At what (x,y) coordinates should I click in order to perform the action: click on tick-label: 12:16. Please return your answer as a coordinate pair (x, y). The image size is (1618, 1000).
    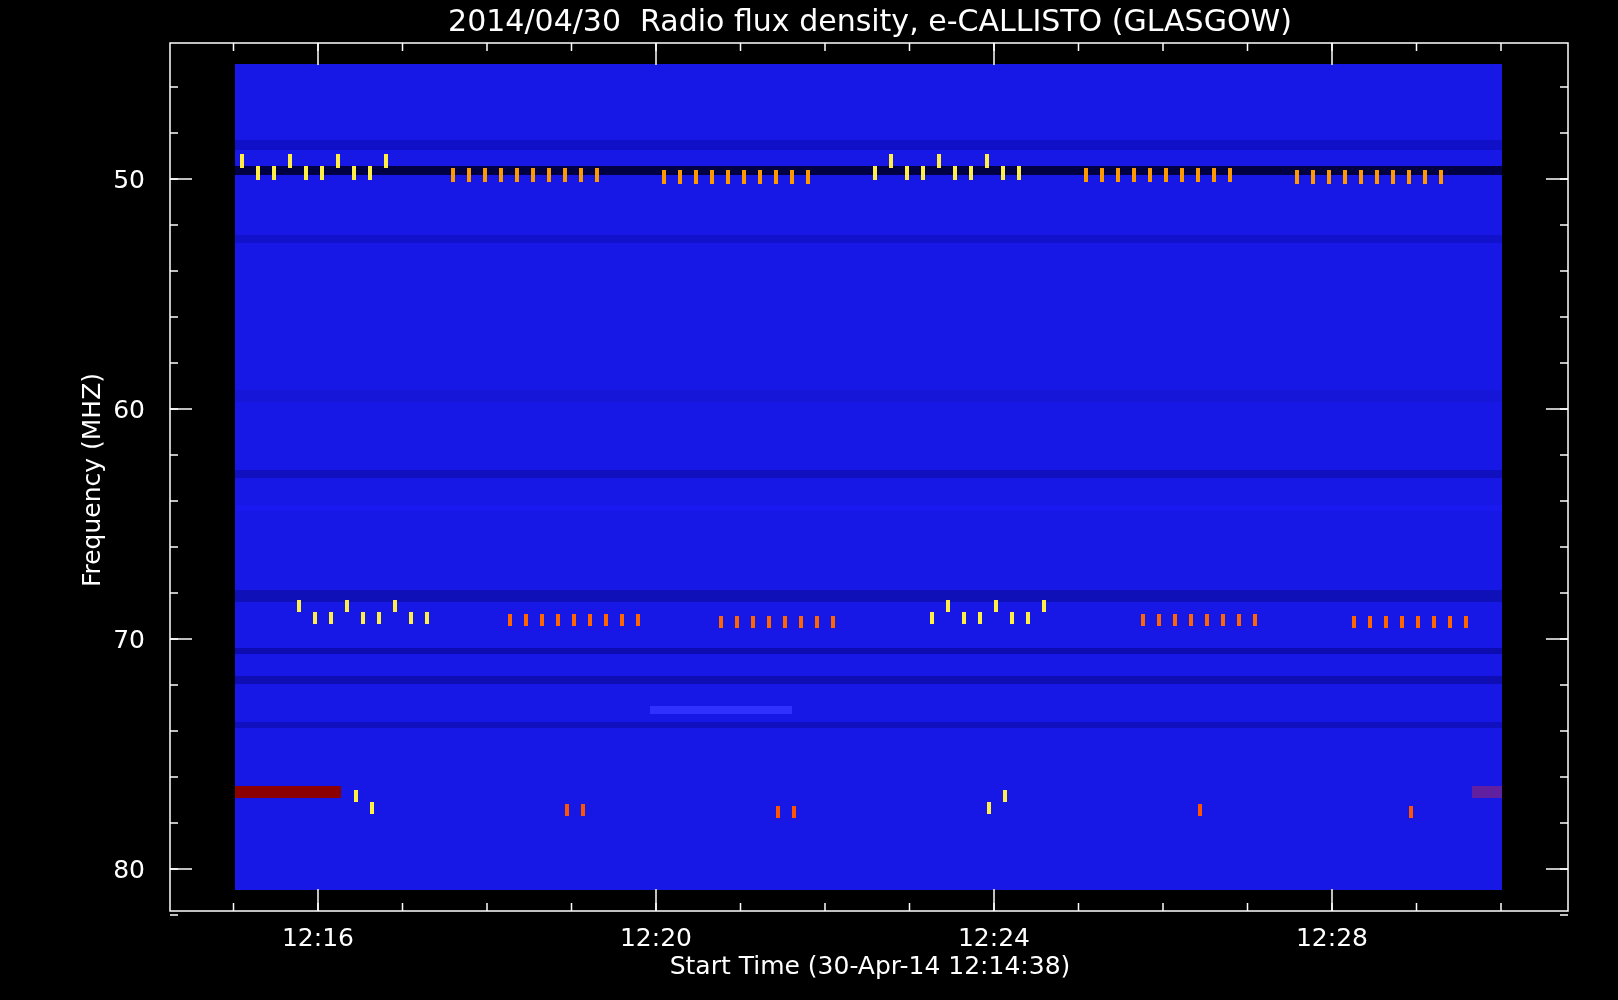
    Looking at the image, I should click on (318, 937).